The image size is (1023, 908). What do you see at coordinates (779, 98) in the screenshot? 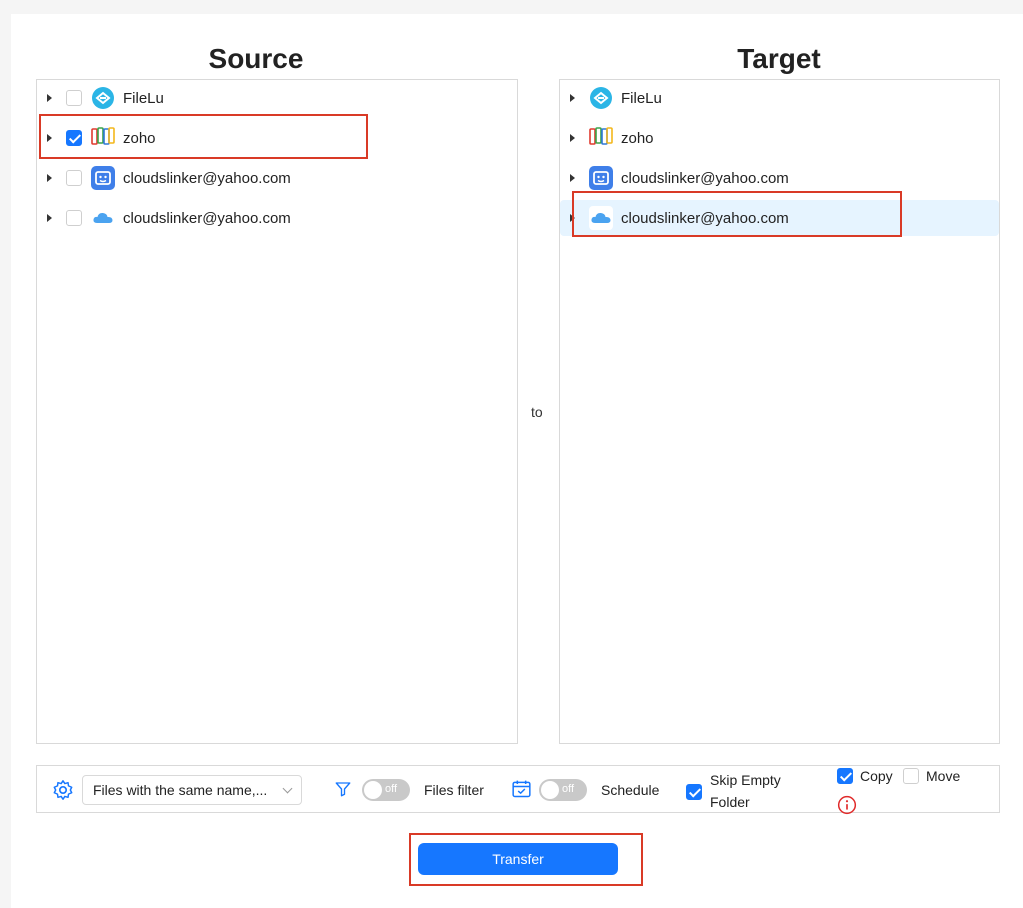
I see `target-item-filelu: FileLu` at bounding box center [779, 98].